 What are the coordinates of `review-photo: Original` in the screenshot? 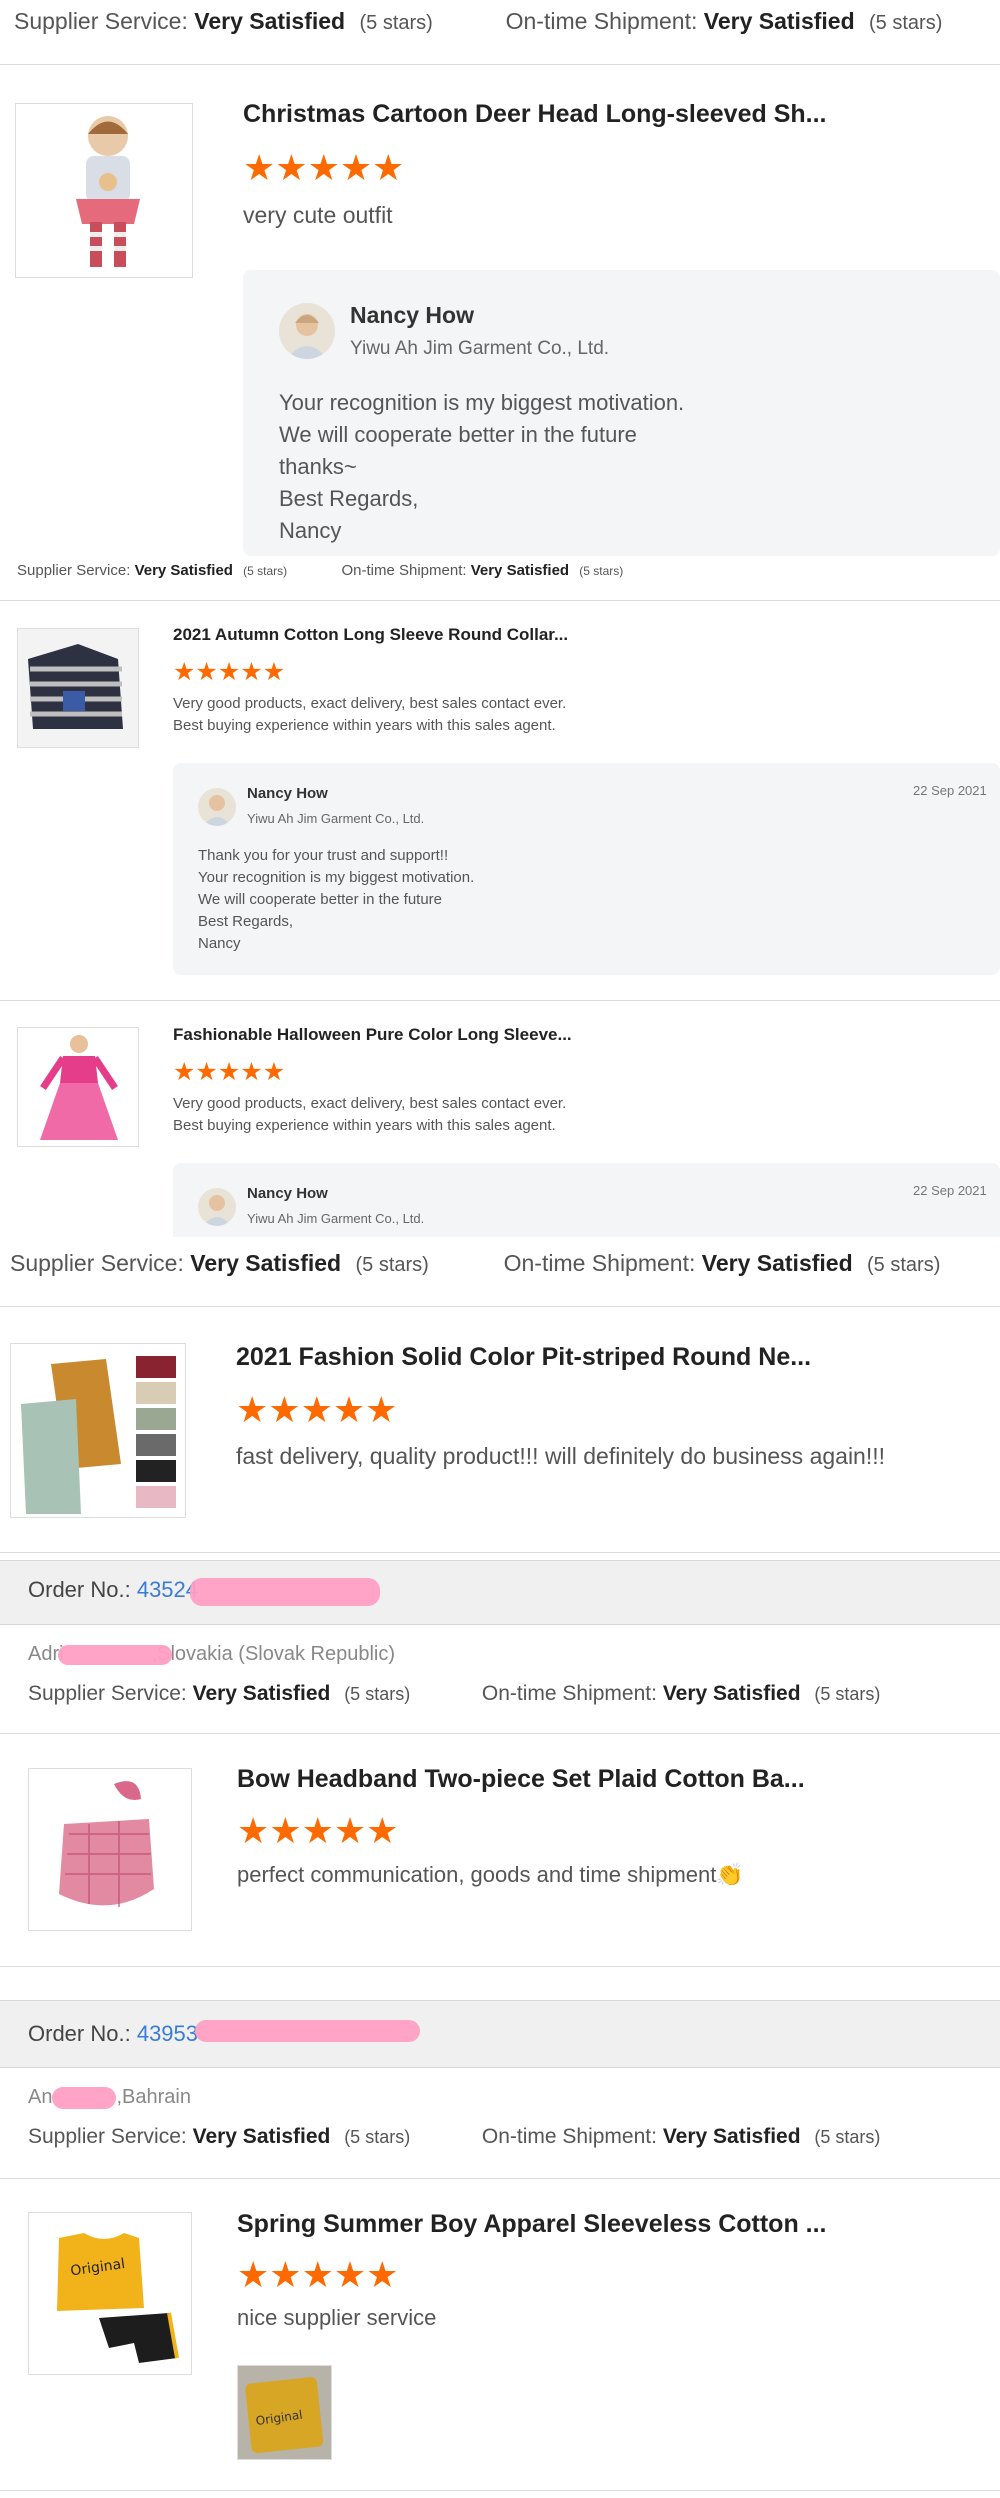 It's located at (284, 2412).